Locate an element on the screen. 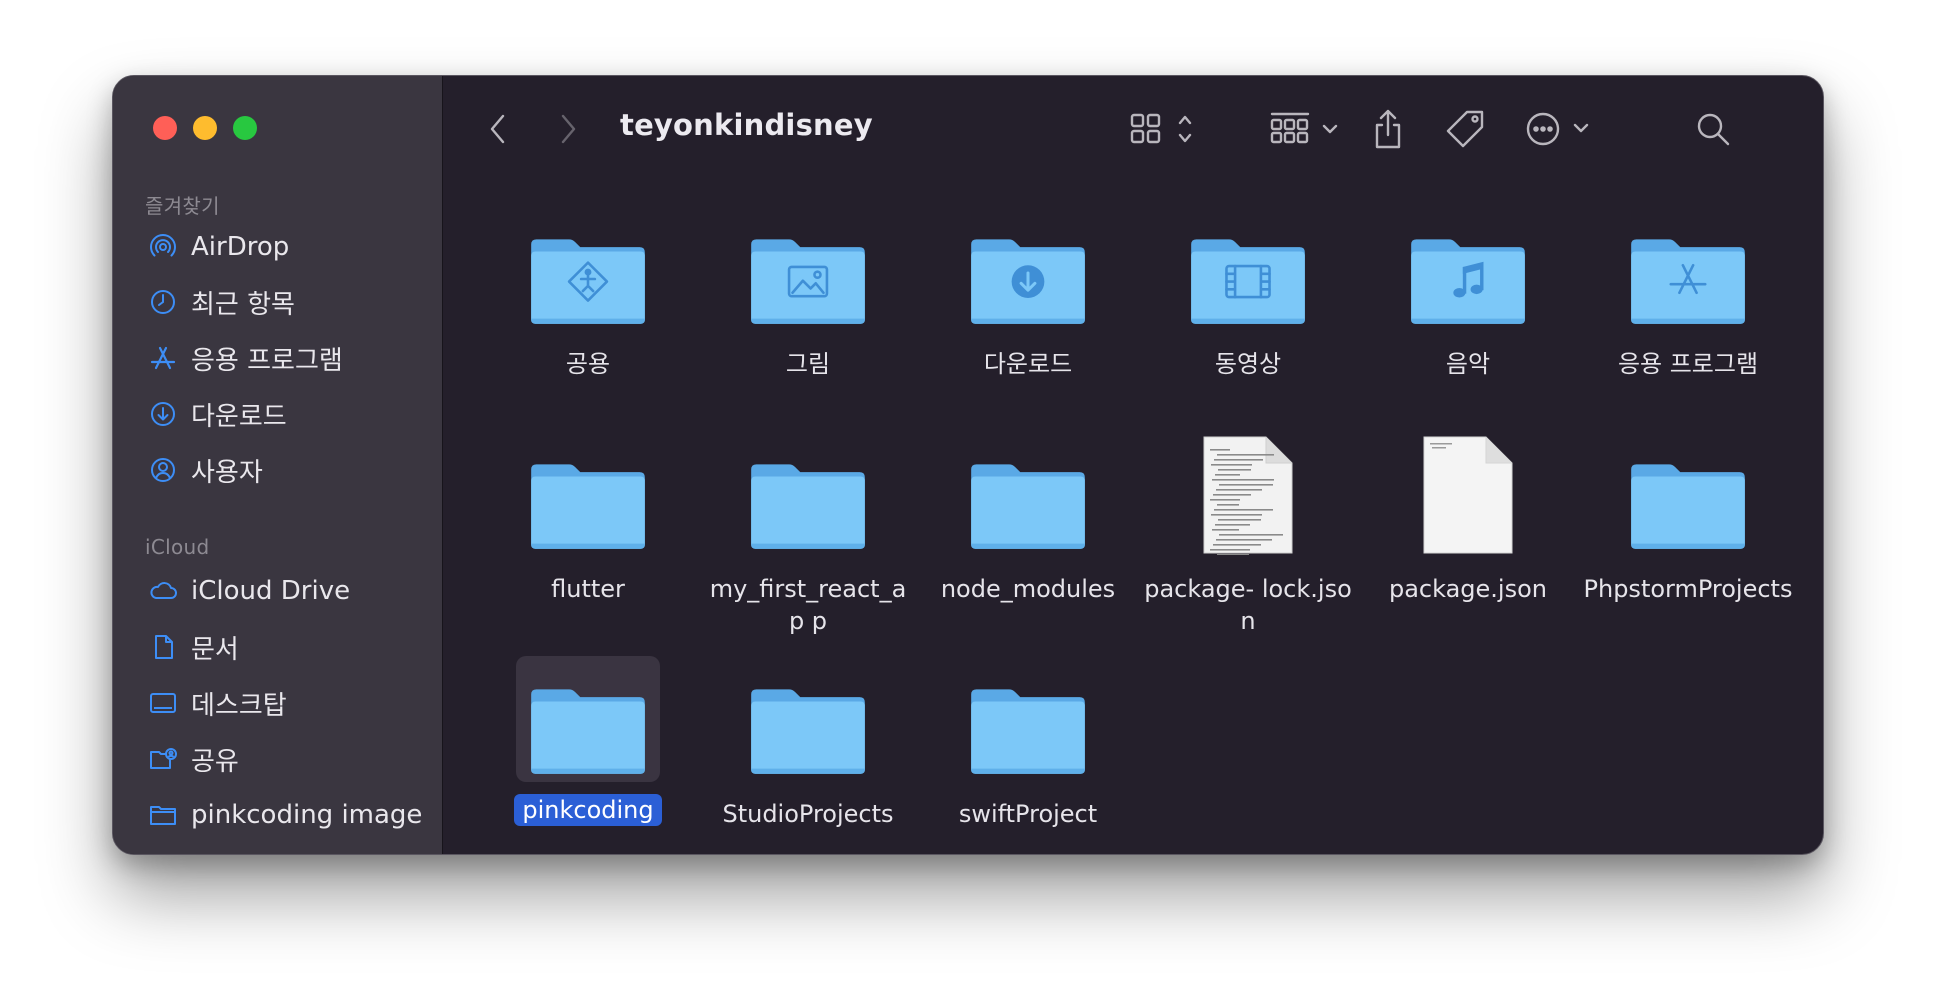  favorites-section-title: 즐겨찾기 is located at coordinates (182, 206).